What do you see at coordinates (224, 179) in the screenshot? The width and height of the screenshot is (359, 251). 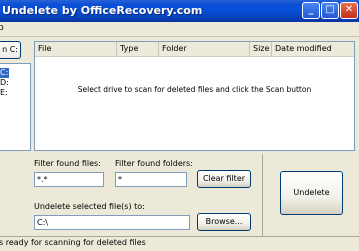 I see `clear-filter-button: Clear filter` at bounding box center [224, 179].